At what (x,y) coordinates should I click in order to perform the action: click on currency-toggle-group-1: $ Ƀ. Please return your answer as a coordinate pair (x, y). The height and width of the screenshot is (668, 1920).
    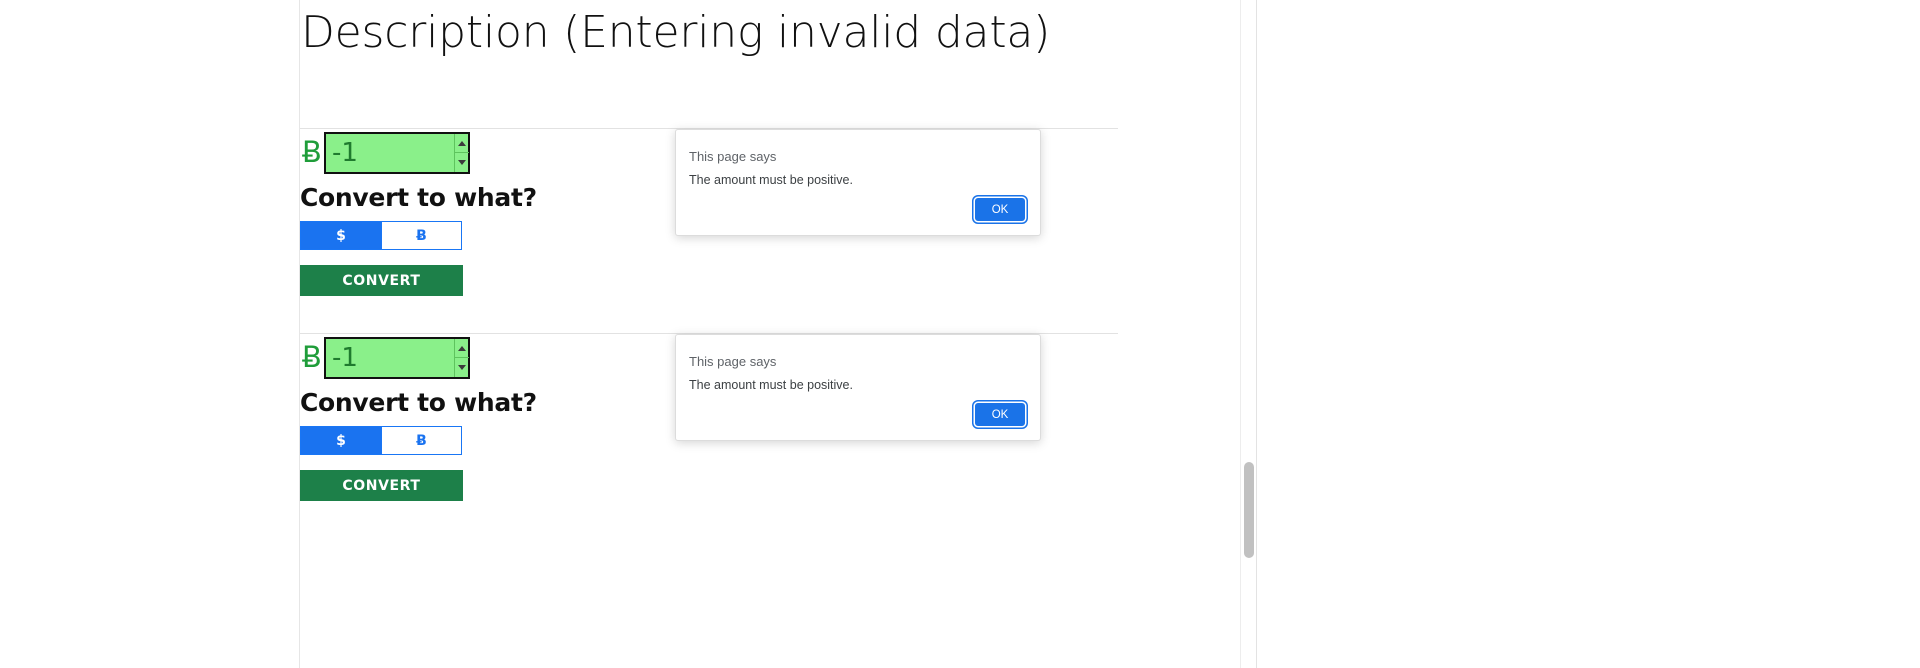
    Looking at the image, I should click on (381, 235).